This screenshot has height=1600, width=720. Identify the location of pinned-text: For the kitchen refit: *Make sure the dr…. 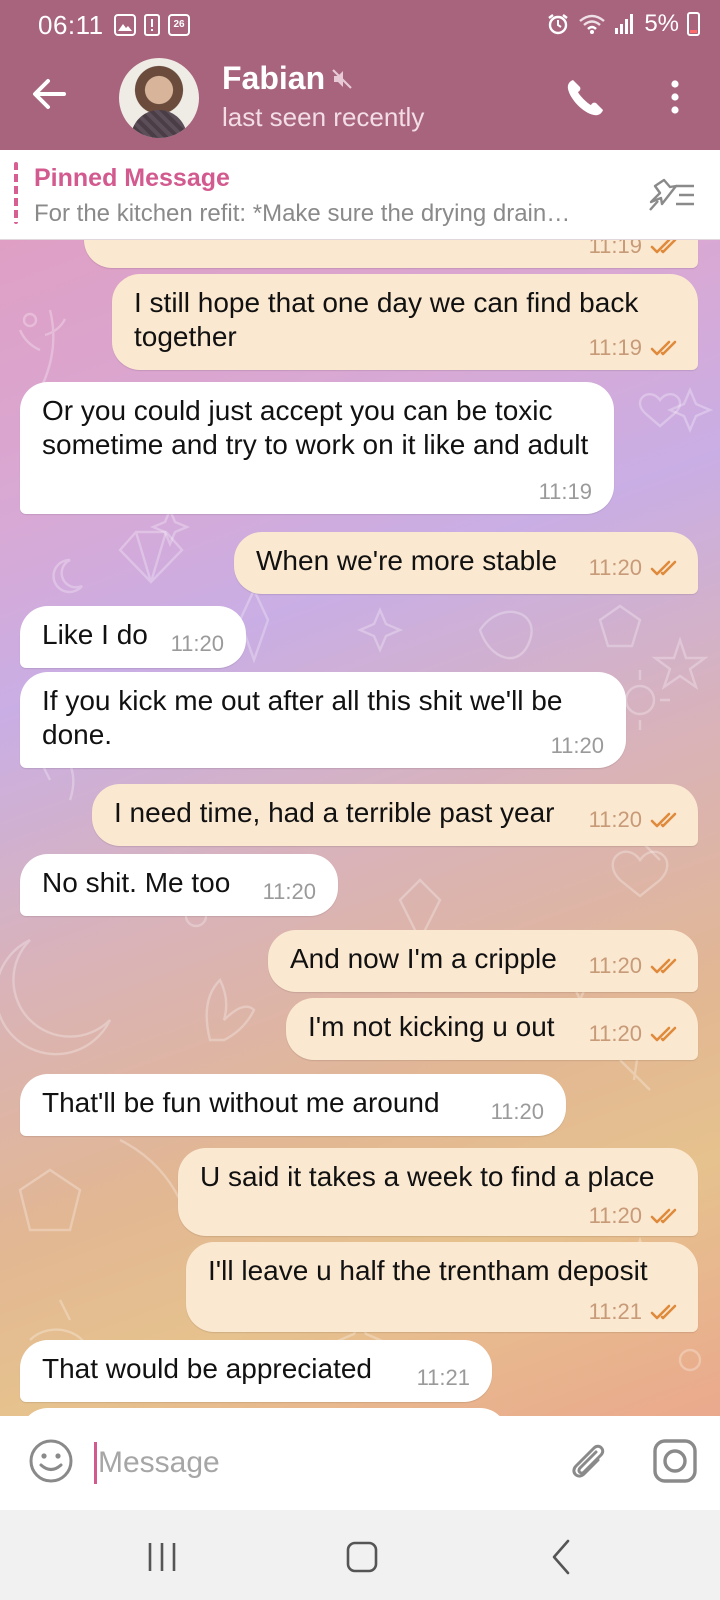
(302, 213).